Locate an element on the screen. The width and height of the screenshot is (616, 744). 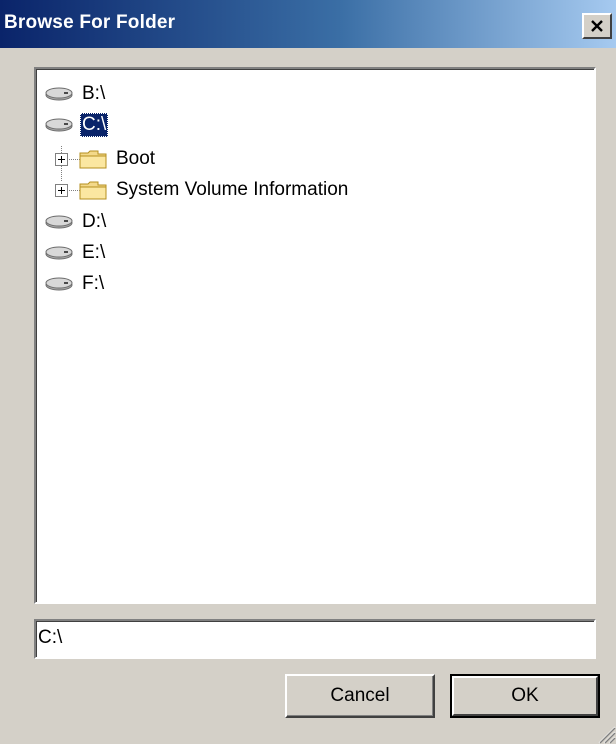
tree-item-system-volume-information: System Volume Information is located at coordinates (202, 190).